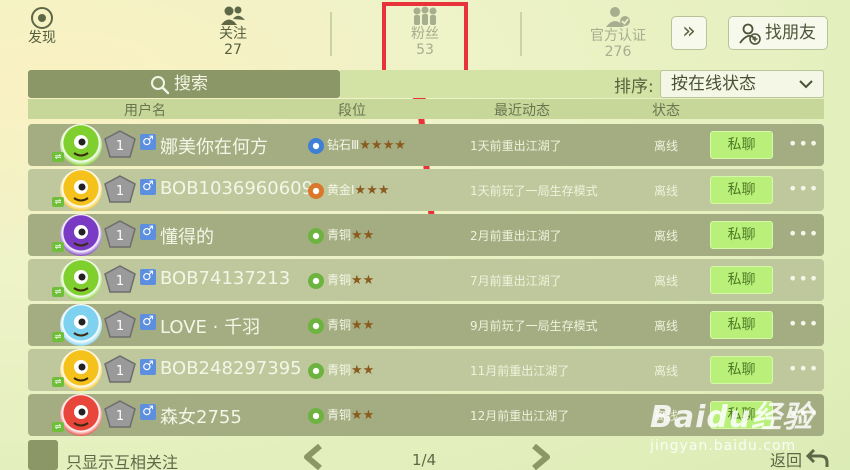 The image size is (850, 470). What do you see at coordinates (689, 33) in the screenshot?
I see `expand-more-button: »` at bounding box center [689, 33].